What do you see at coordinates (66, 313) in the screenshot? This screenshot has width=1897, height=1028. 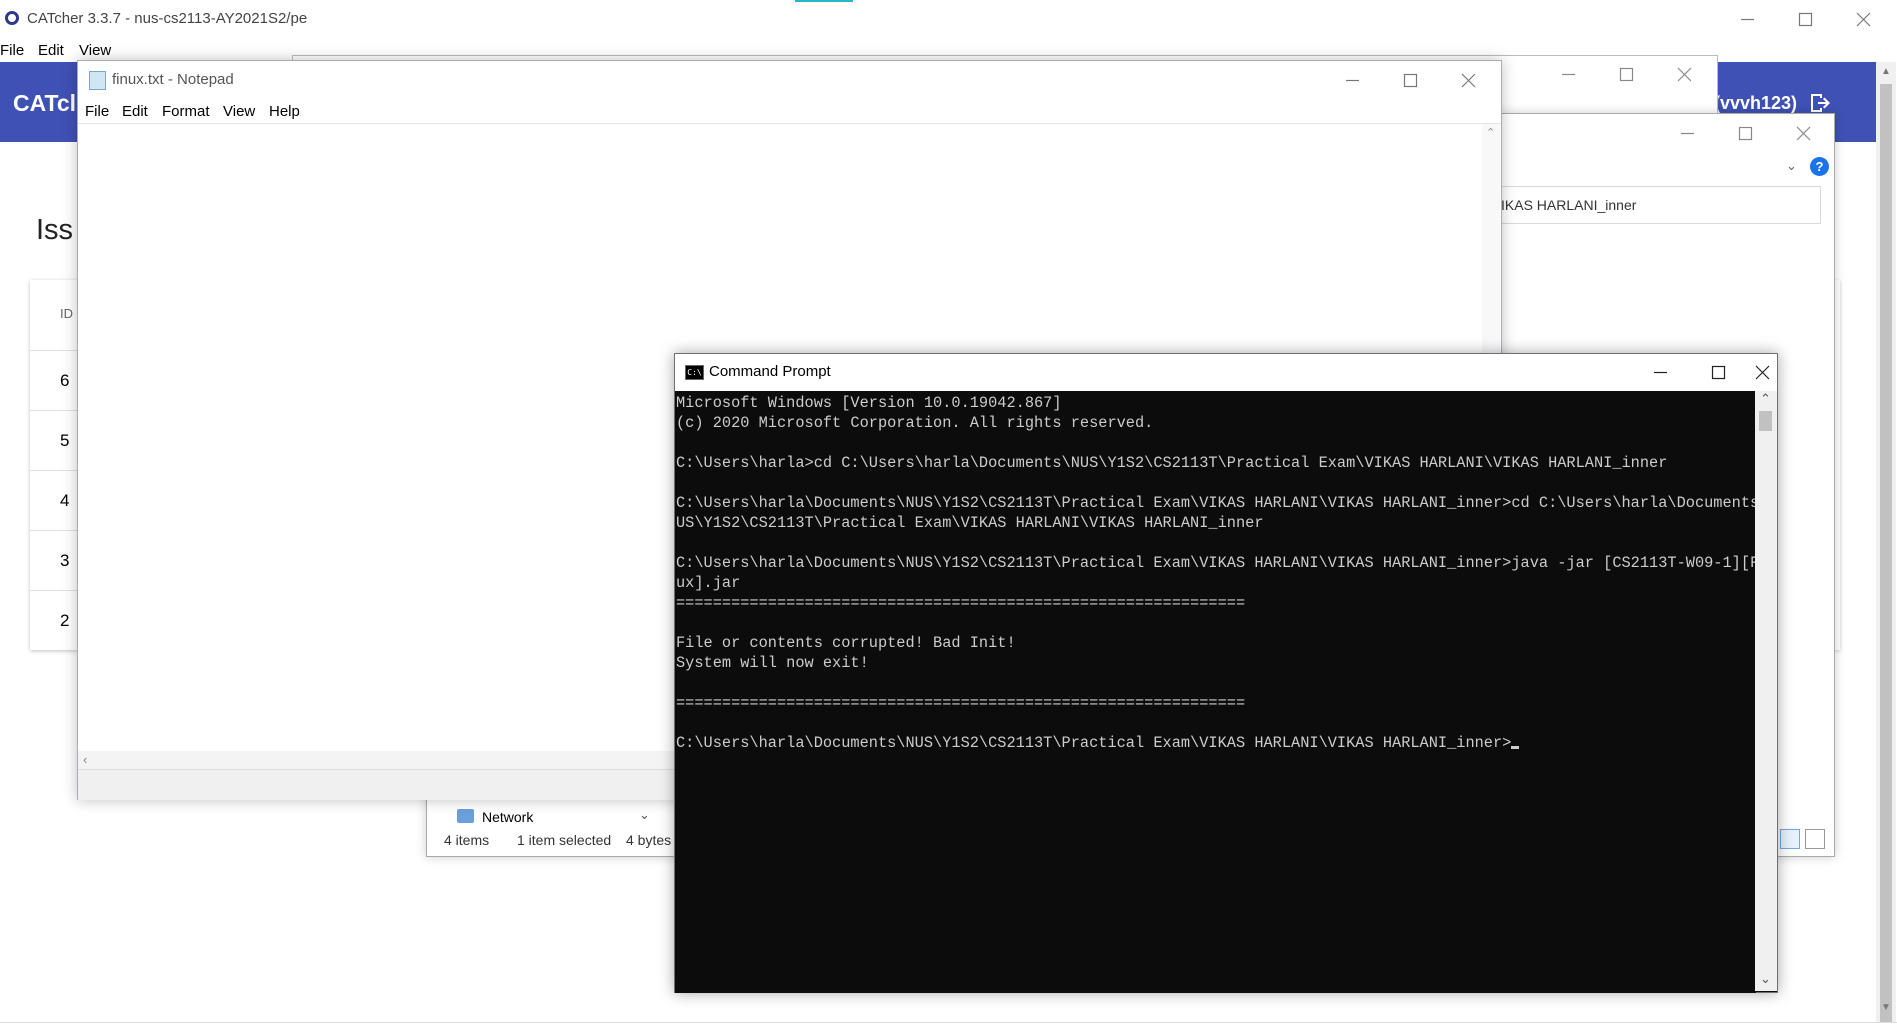 I see `id-column-header: ID` at bounding box center [66, 313].